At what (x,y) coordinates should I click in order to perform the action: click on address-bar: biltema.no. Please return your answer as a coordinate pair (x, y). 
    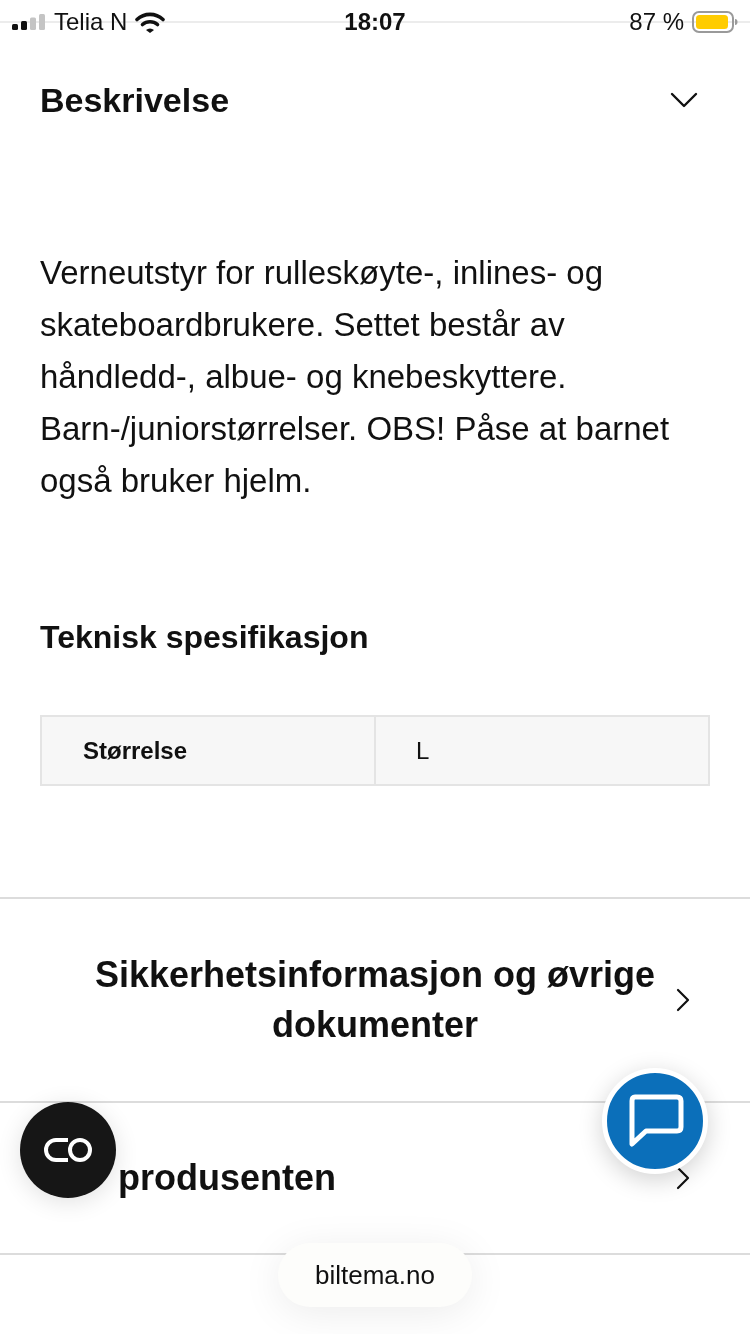
    Looking at the image, I should click on (375, 1275).